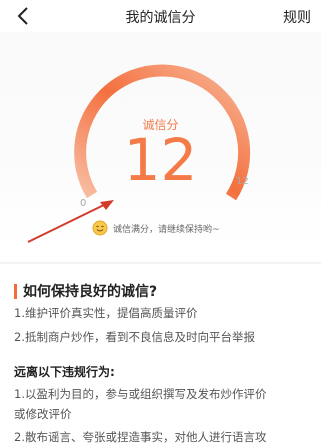  Describe the element at coordinates (140, 394) in the screenshot. I see `list-item: 1.以盈利为目的，参与或组织撰写及发布炒作评价` at that location.